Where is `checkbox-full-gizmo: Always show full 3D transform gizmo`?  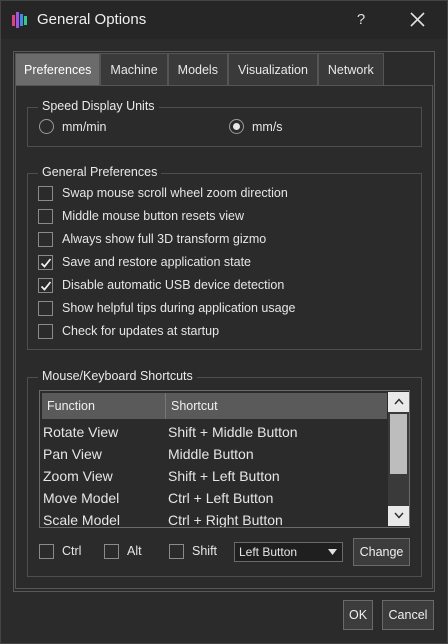
checkbox-full-gizmo: Always show full 3D transform gizmo is located at coordinates (152, 239).